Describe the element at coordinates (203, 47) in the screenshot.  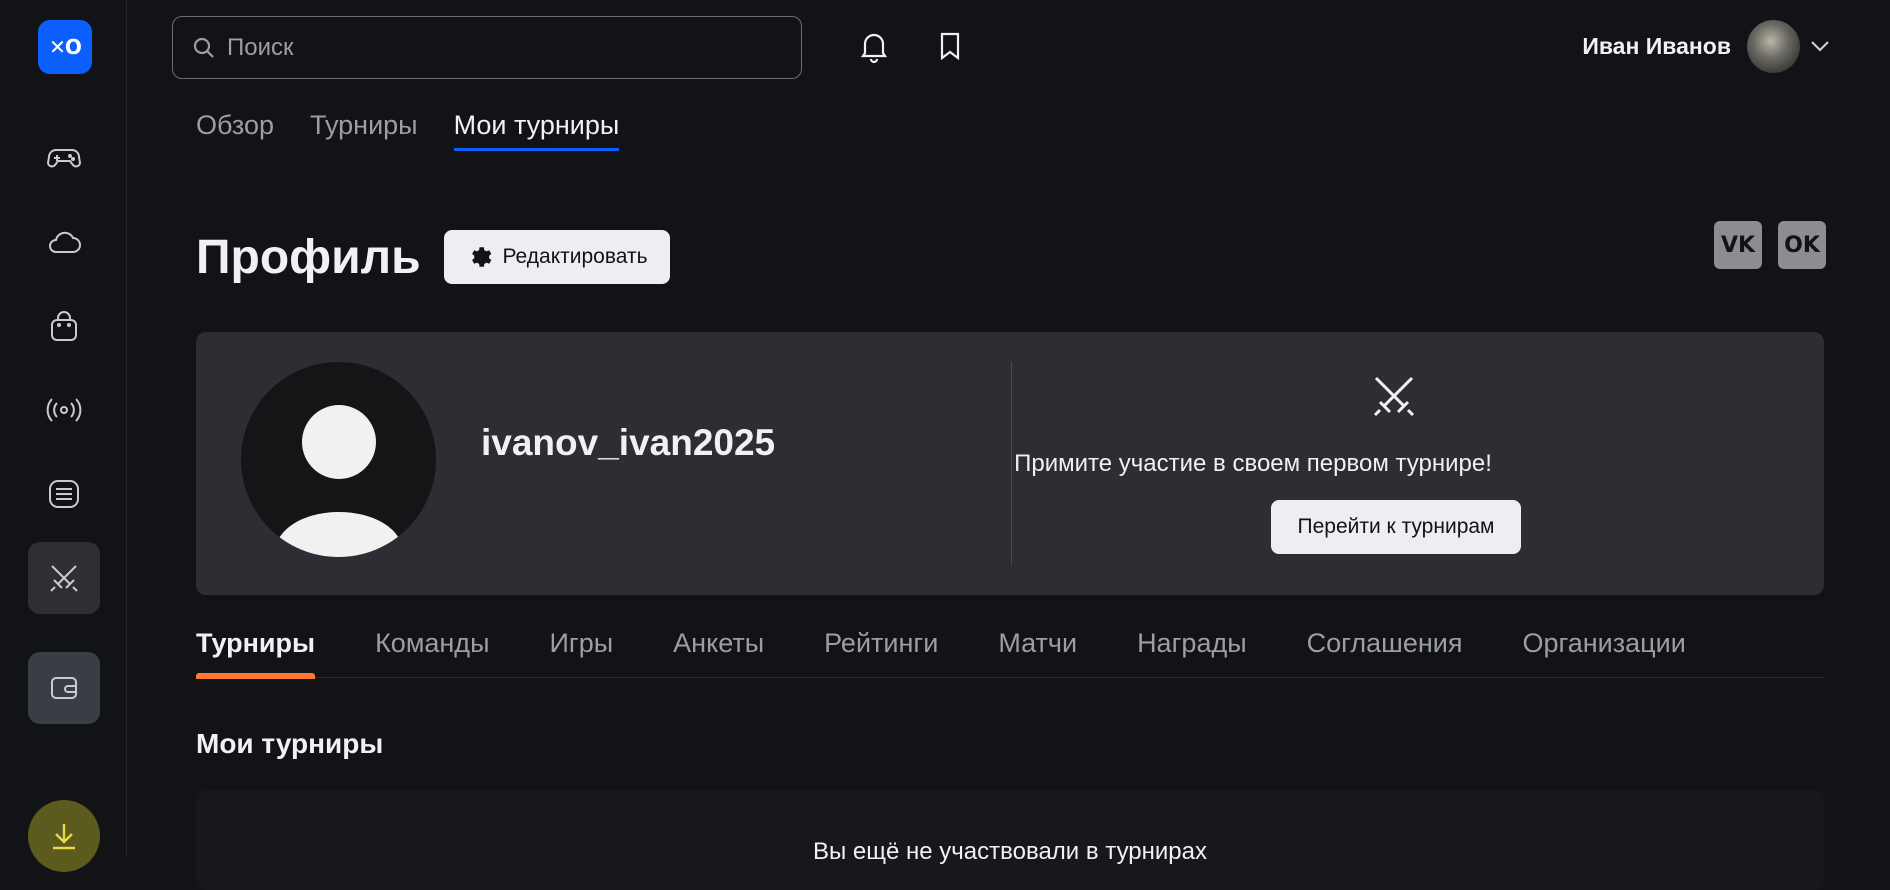
I see `search-icon` at that location.